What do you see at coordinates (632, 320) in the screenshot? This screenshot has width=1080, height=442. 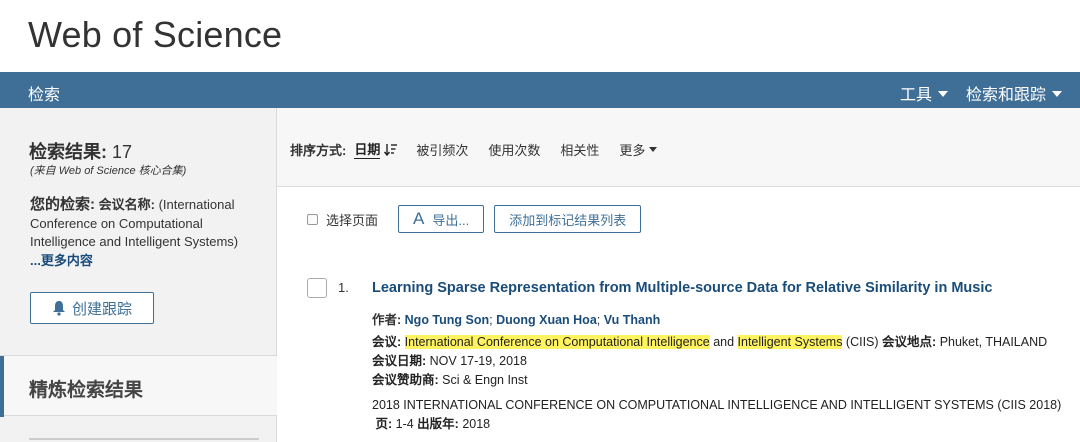 I see `author-link: Vu Thanh` at bounding box center [632, 320].